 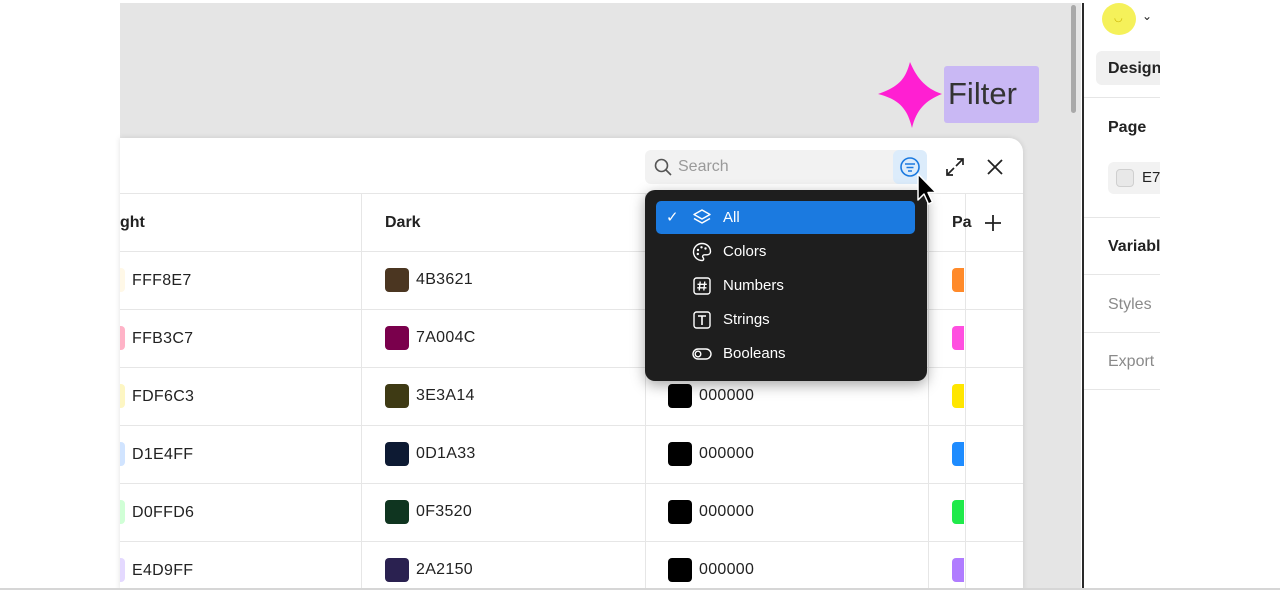 I want to click on dark-value: 0D1A33, so click(x=446, y=453).